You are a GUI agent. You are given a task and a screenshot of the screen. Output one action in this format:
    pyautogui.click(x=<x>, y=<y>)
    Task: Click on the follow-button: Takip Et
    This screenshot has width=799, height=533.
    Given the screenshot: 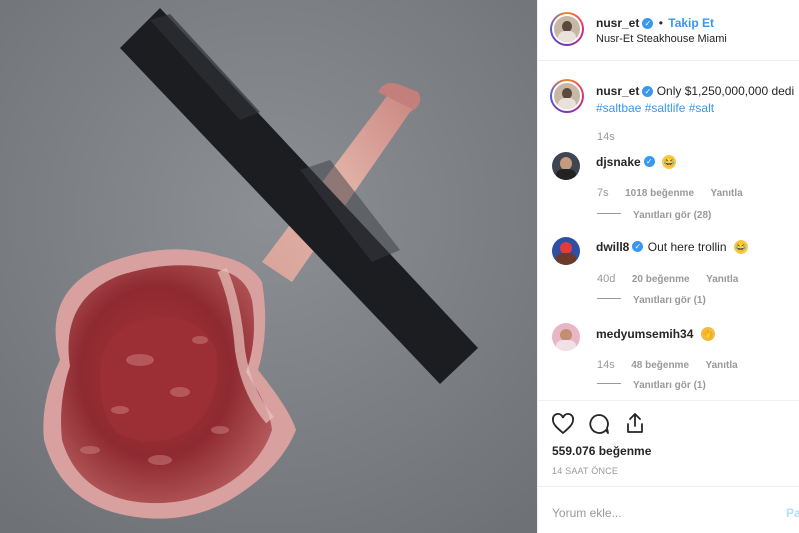 What is the action you would take?
    pyautogui.click(x=691, y=23)
    